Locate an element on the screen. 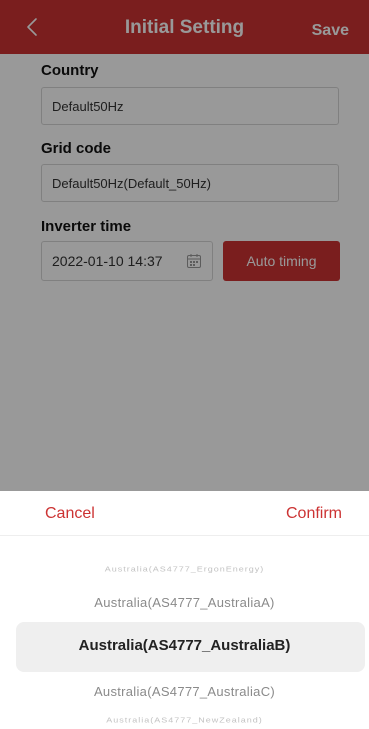  confirm-button: Confirm is located at coordinates (314, 514).